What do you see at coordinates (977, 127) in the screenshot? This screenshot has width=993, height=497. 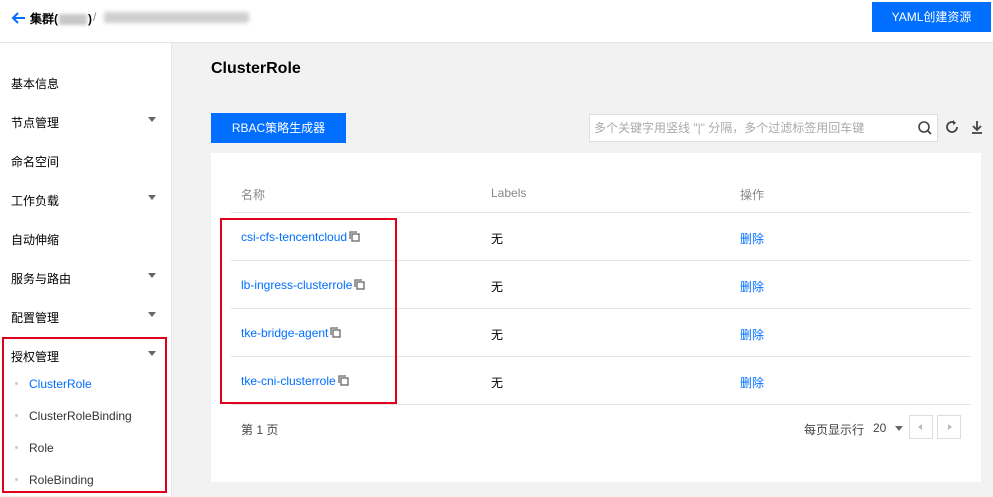 I see `download-icon` at bounding box center [977, 127].